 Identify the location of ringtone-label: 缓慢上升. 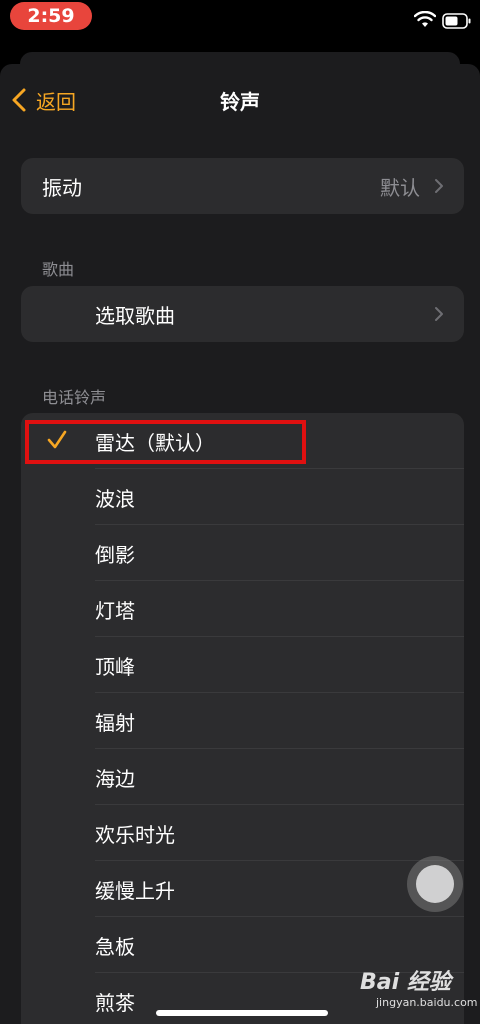
(135, 890).